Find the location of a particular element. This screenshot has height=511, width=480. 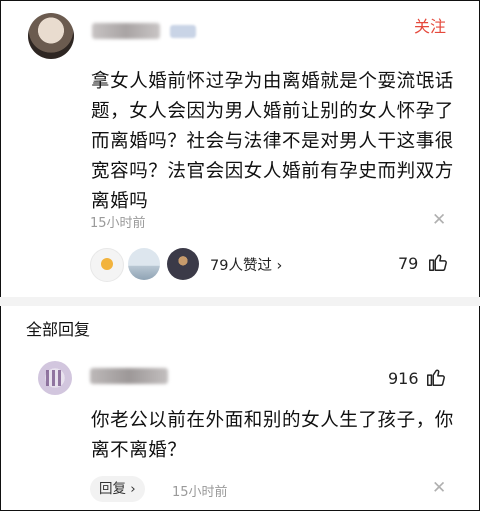

reply-text: 你老公以前在外面和别的女人生了孩子，你离不离婚？ is located at coordinates (272, 435).